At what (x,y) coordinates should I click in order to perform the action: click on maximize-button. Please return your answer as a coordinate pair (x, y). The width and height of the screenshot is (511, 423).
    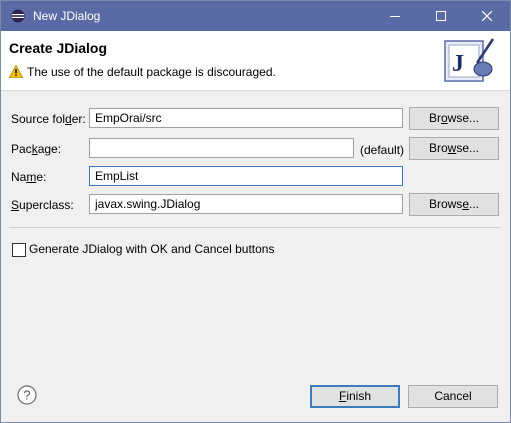
    Looking at the image, I should click on (441, 16).